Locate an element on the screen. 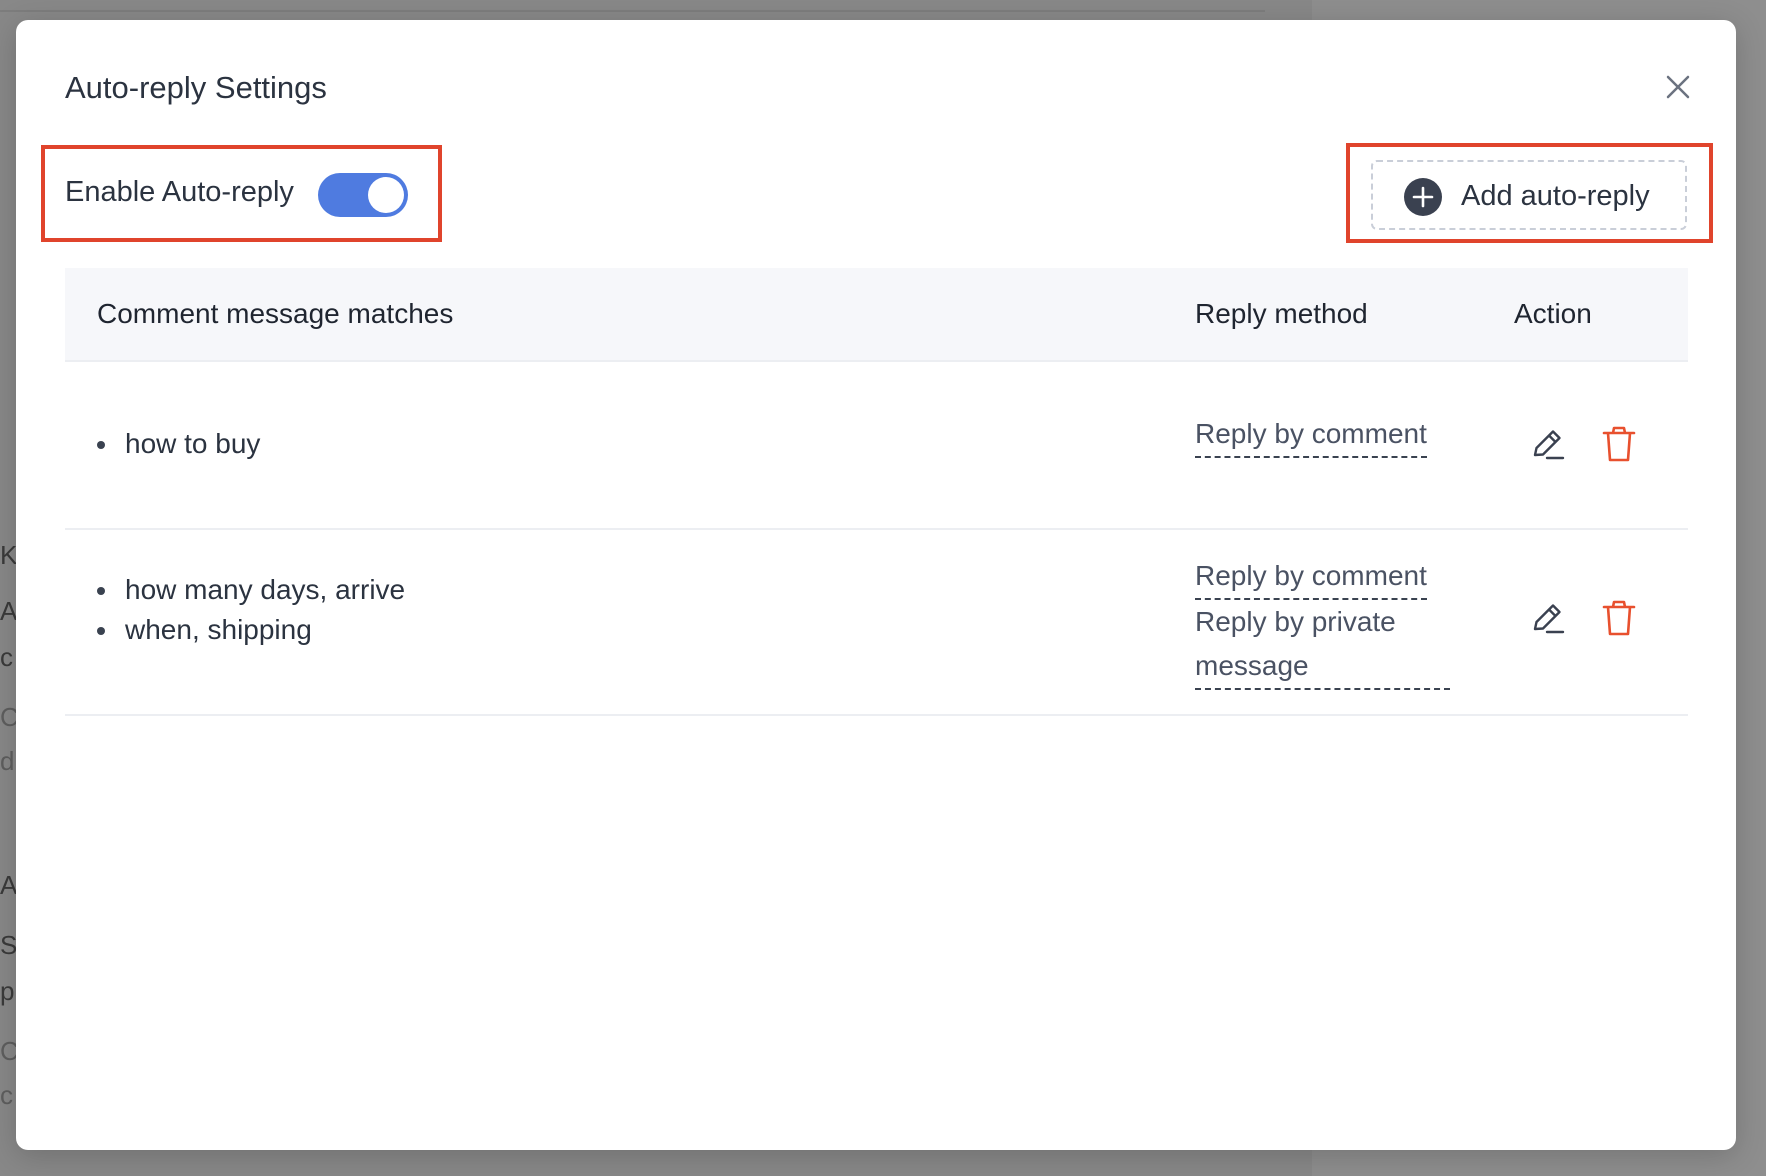 This screenshot has width=1766, height=1176. background-text: p is located at coordinates (7, 991).